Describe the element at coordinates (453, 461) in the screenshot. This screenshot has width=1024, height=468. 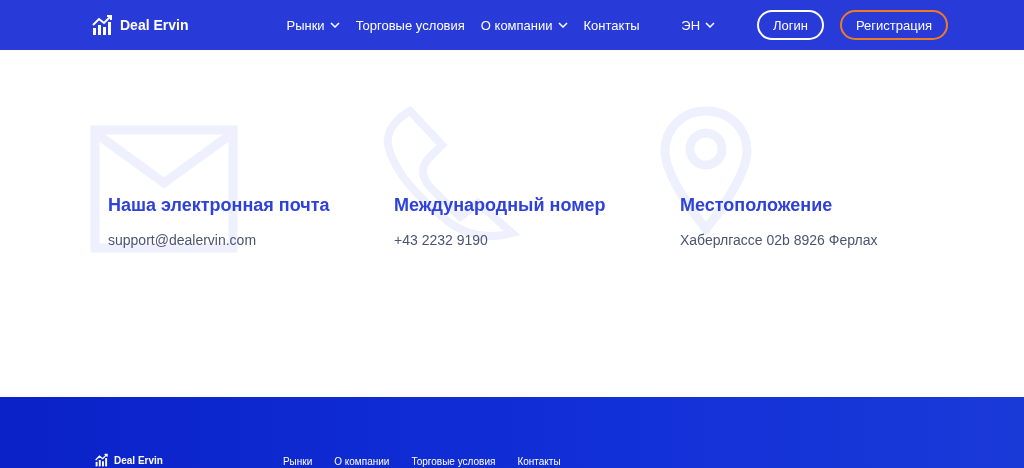
I see `footer-link: Торговые условия` at that location.